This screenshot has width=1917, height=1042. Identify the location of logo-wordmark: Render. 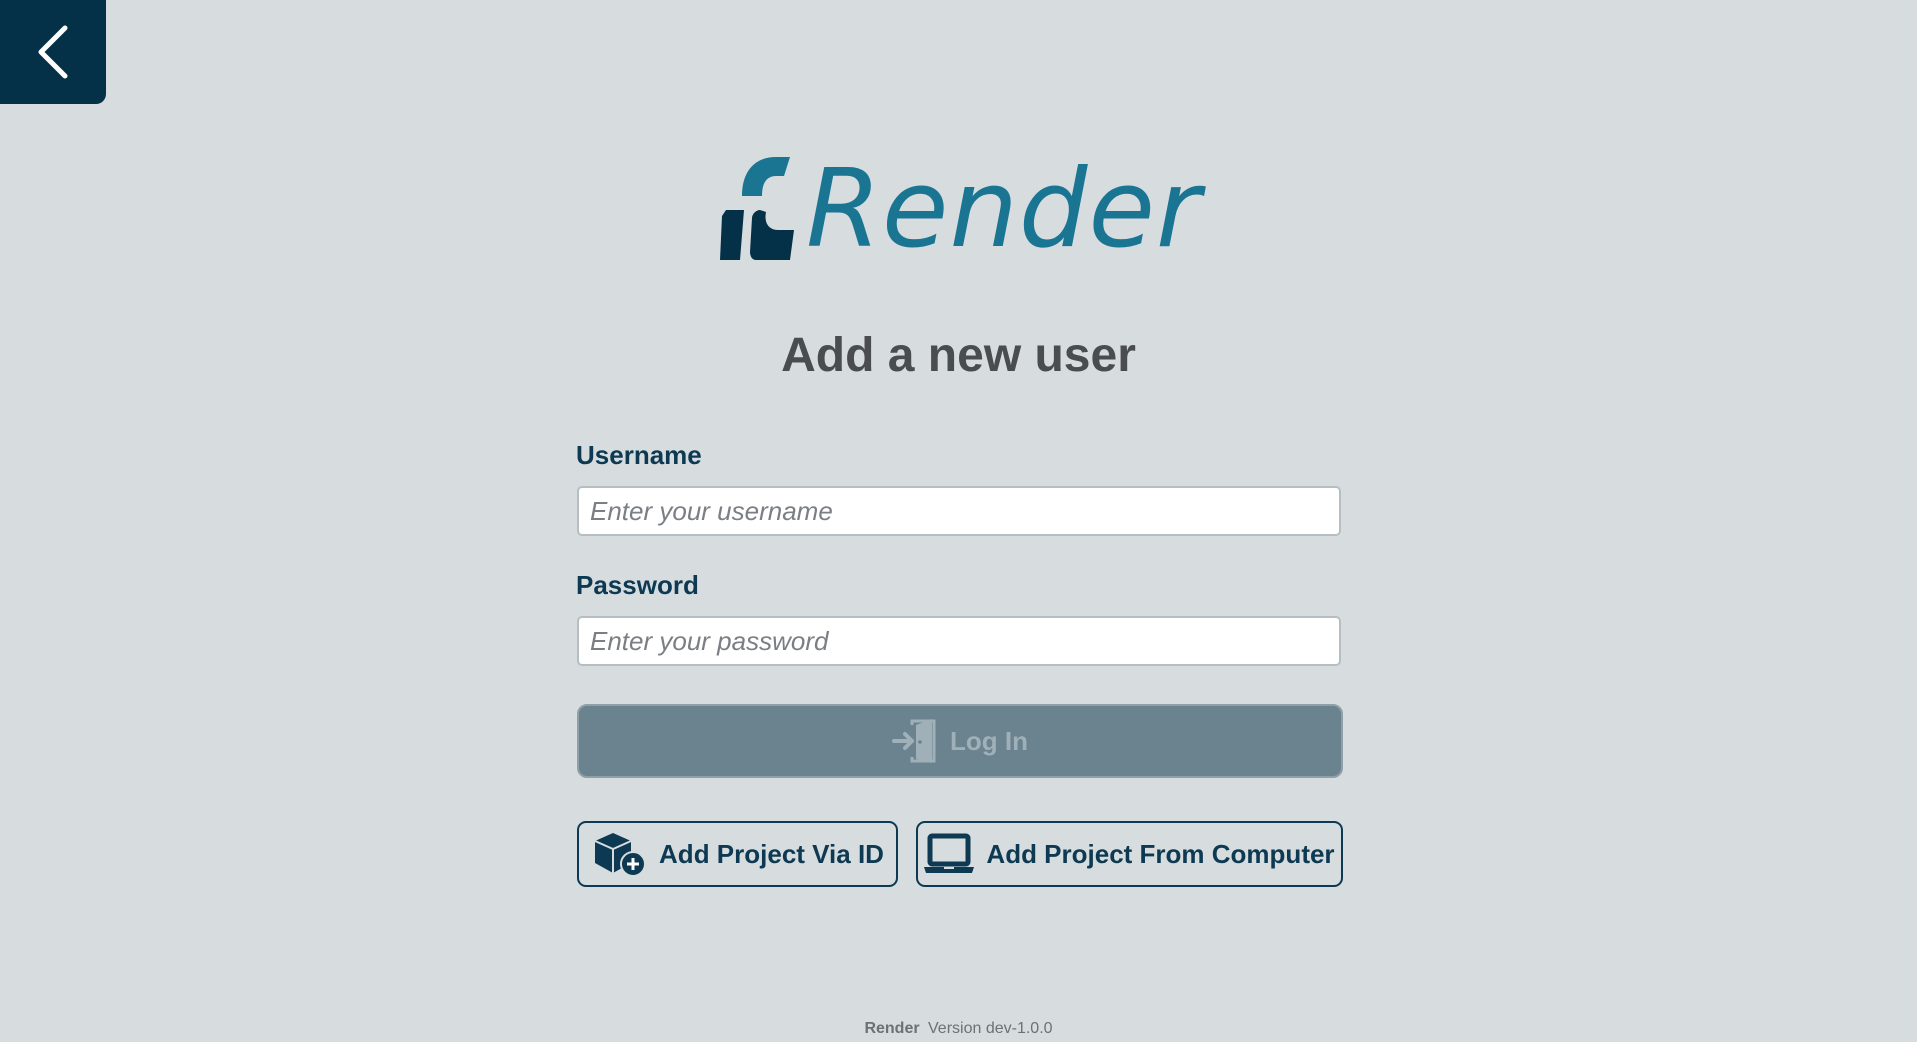
(1004, 209).